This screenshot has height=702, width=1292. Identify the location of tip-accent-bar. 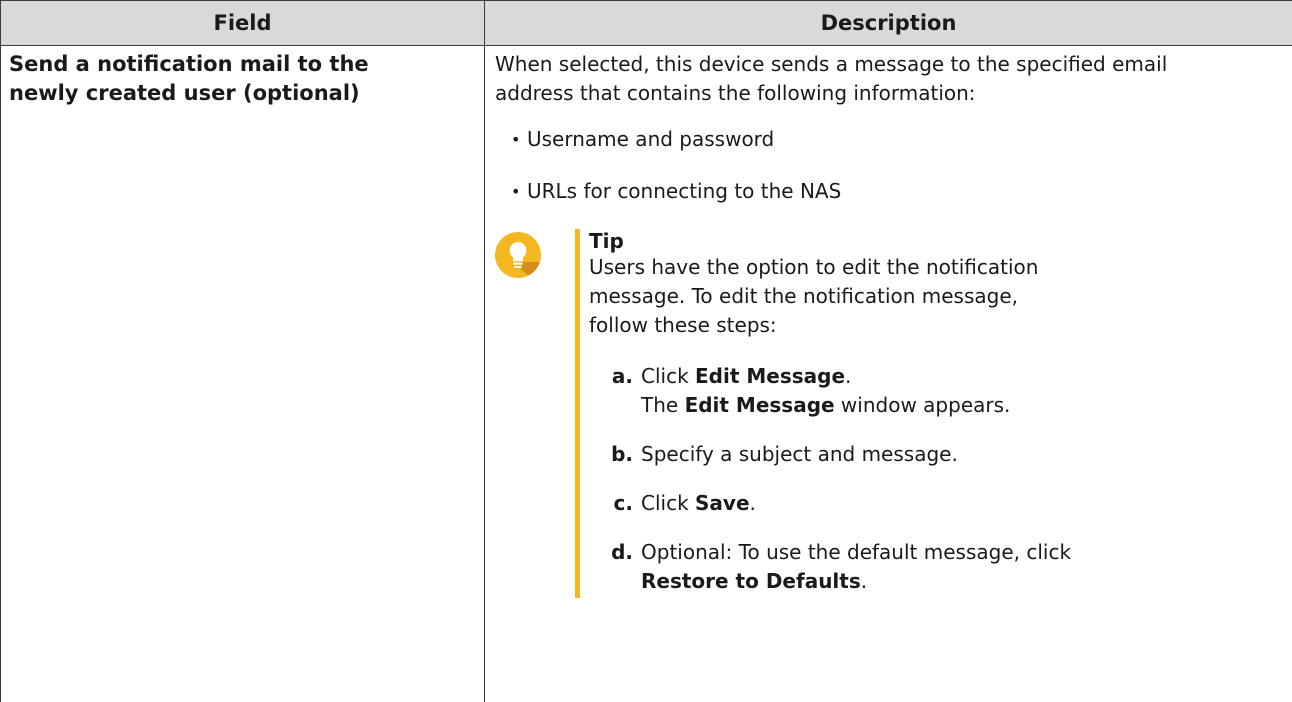
(577, 413).